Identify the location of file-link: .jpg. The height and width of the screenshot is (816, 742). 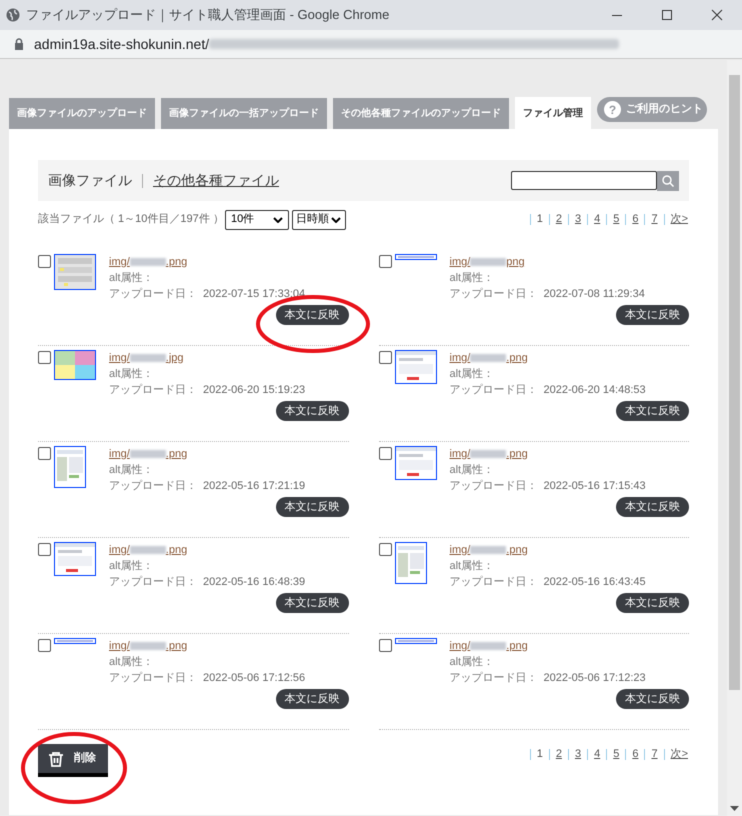
(175, 358).